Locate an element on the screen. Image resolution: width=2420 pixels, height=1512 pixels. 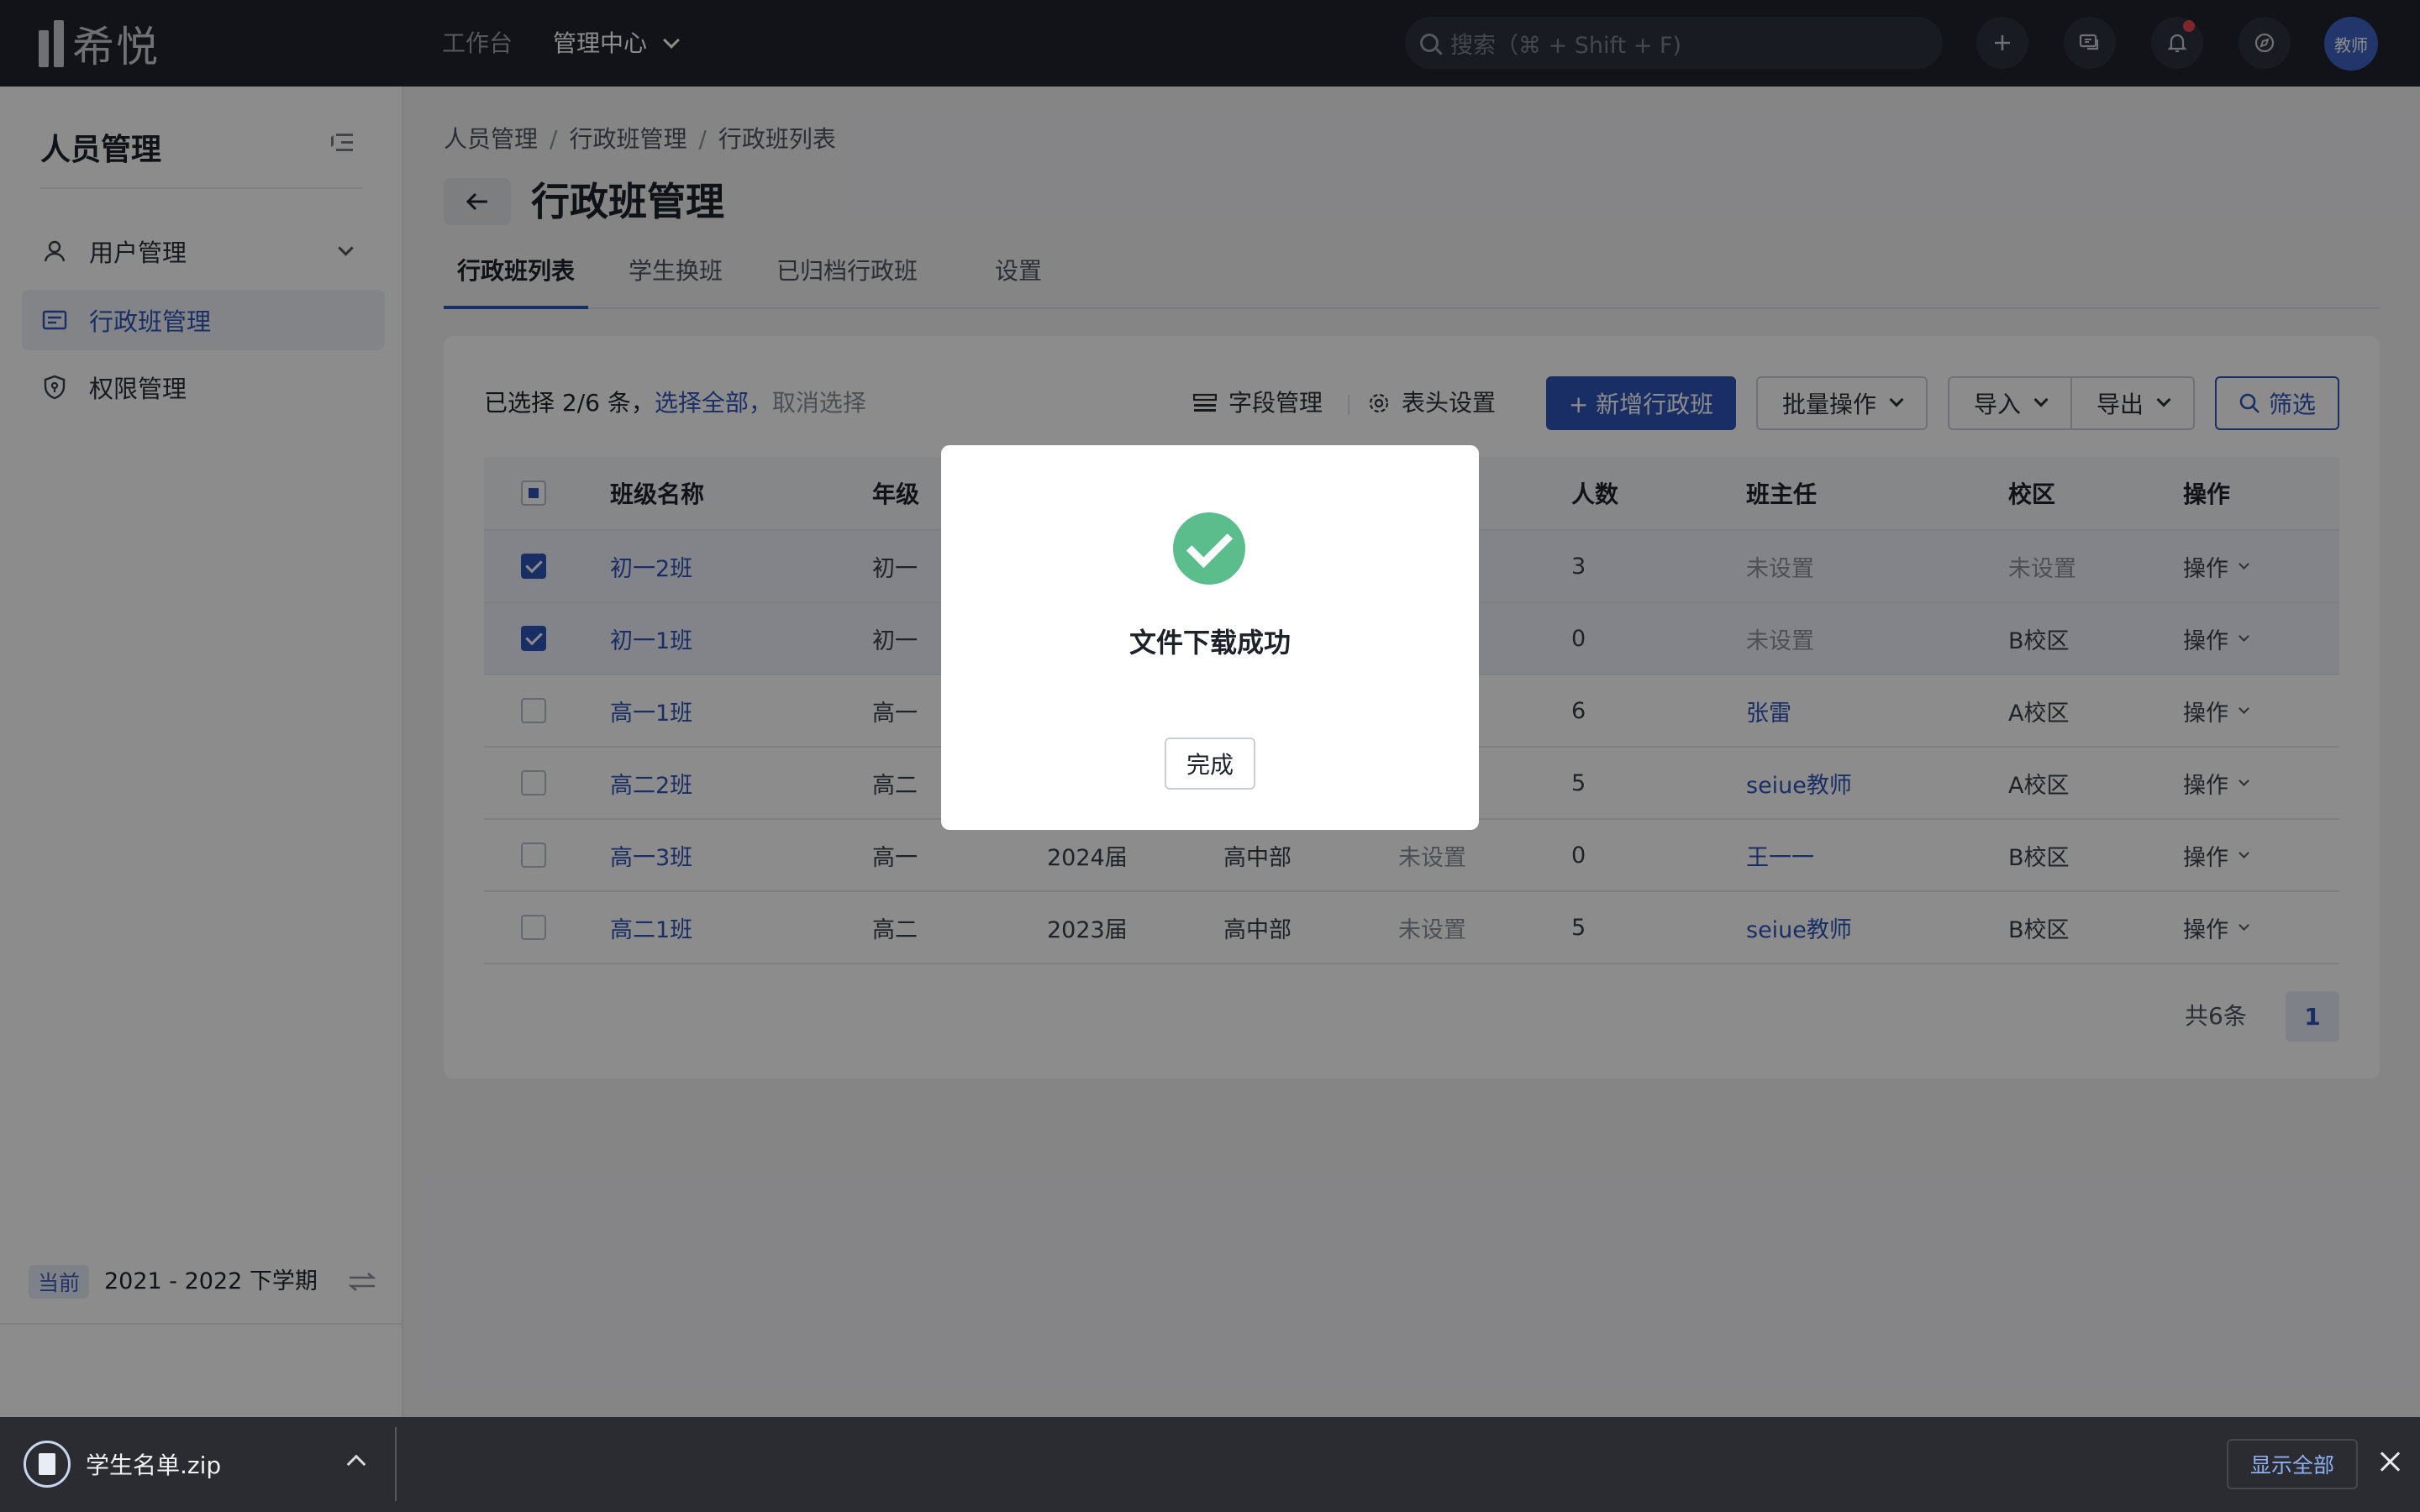
dialog-title: 文件下载成功 is located at coordinates (1209, 643).